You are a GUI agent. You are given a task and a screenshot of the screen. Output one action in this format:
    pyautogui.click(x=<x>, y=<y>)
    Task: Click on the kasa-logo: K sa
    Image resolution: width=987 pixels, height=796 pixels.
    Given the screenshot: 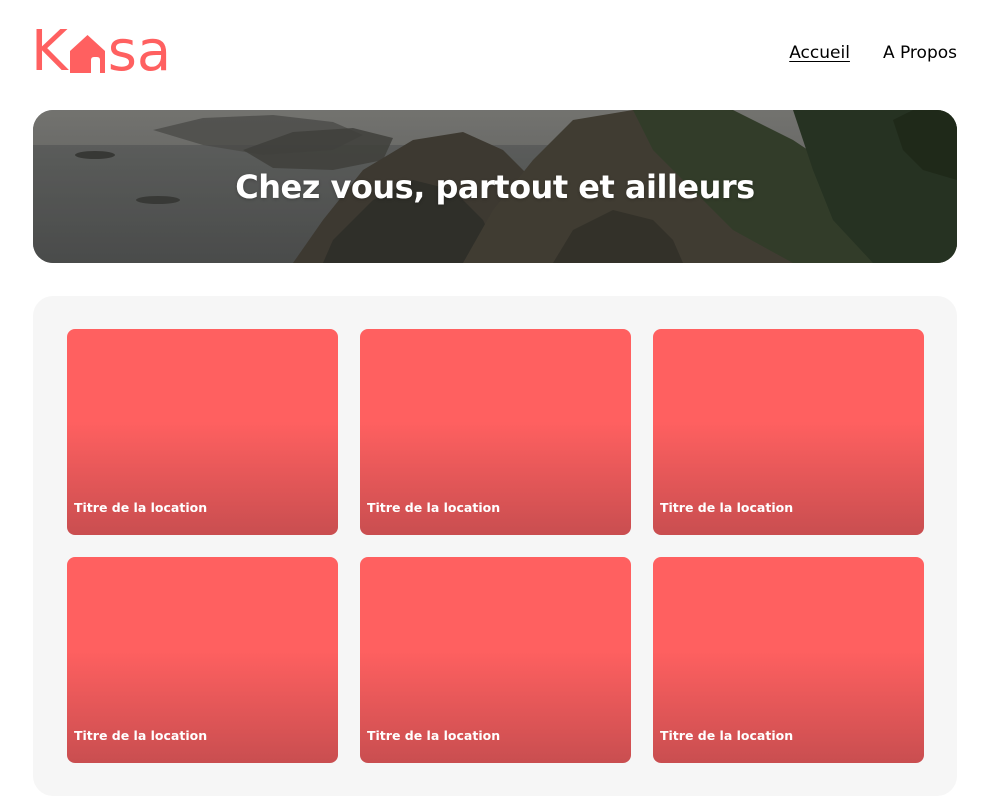 What is the action you would take?
    pyautogui.click(x=101, y=52)
    